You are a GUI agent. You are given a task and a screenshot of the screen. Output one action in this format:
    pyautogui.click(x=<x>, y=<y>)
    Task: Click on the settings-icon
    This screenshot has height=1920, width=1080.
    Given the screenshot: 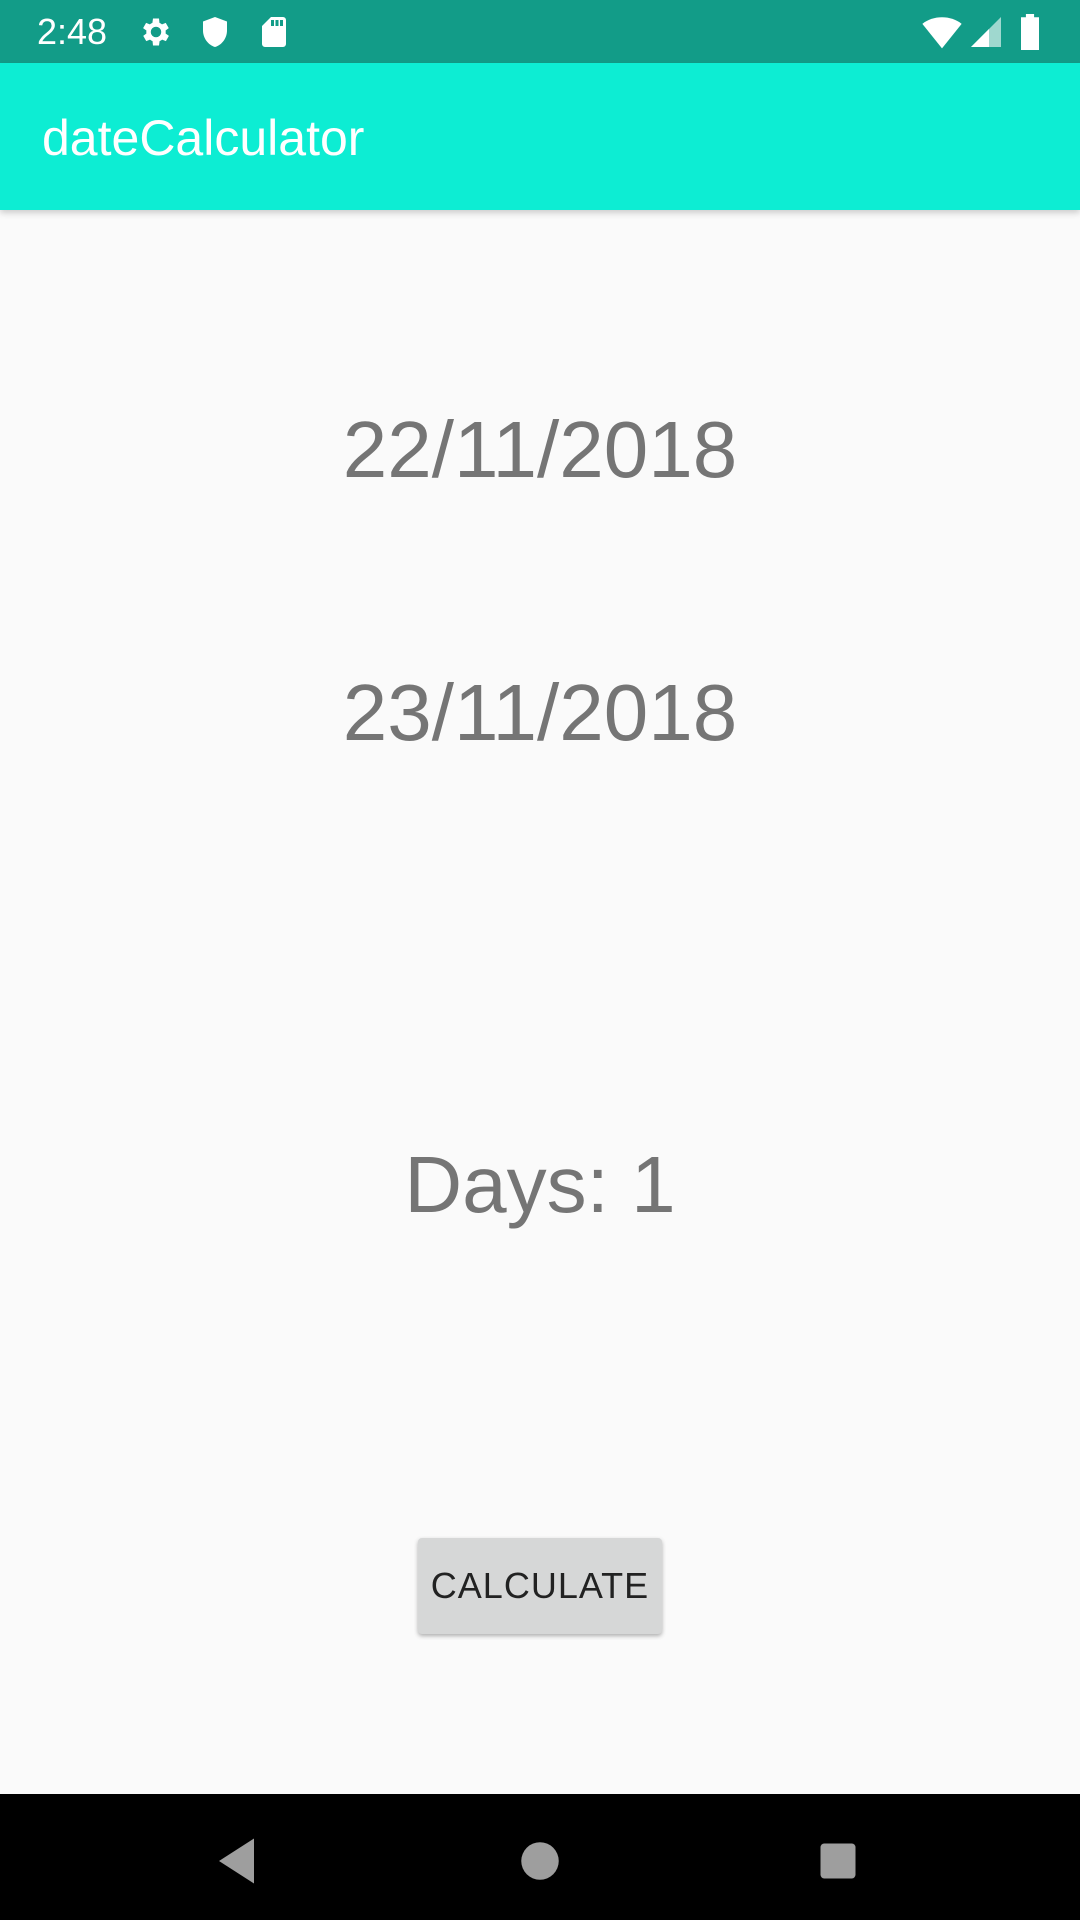 What is the action you would take?
    pyautogui.click(x=156, y=32)
    